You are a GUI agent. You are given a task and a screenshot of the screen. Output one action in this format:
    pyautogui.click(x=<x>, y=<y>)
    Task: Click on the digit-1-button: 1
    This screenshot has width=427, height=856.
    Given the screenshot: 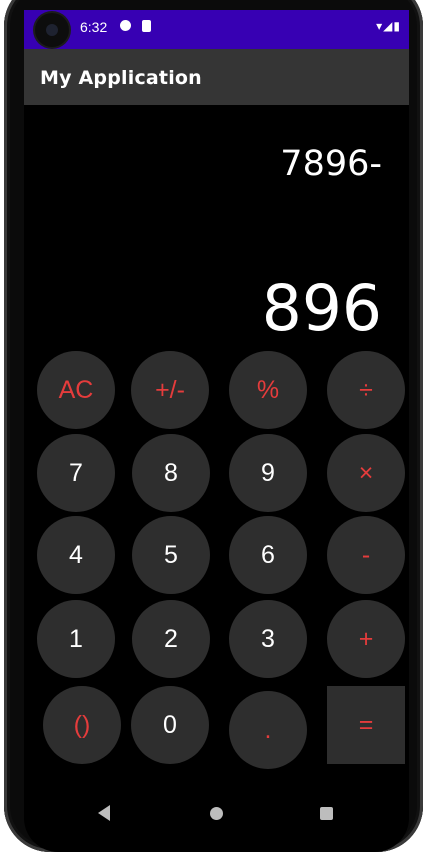 What is the action you would take?
    pyautogui.click(x=76, y=639)
    